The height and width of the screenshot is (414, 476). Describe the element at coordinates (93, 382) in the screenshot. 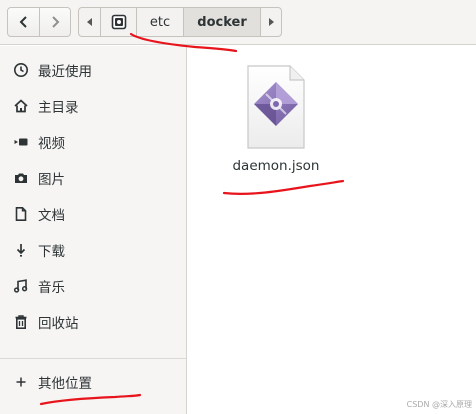

I see `sidebar-item-other-locations: 其他位置` at that location.